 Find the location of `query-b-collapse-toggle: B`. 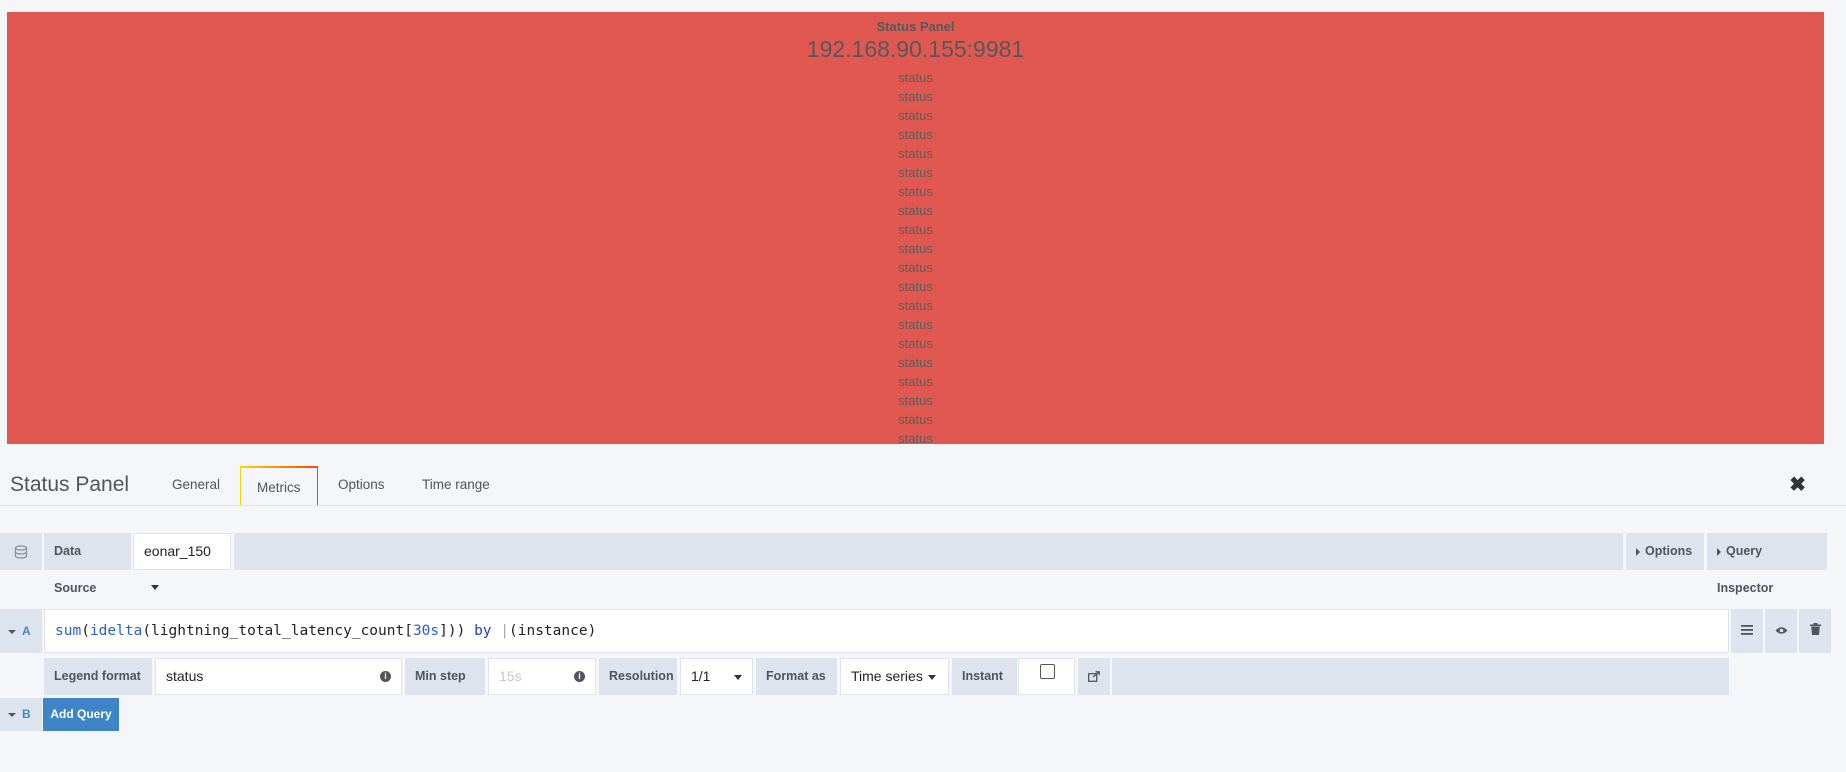

query-b-collapse-toggle: B is located at coordinates (21, 714).